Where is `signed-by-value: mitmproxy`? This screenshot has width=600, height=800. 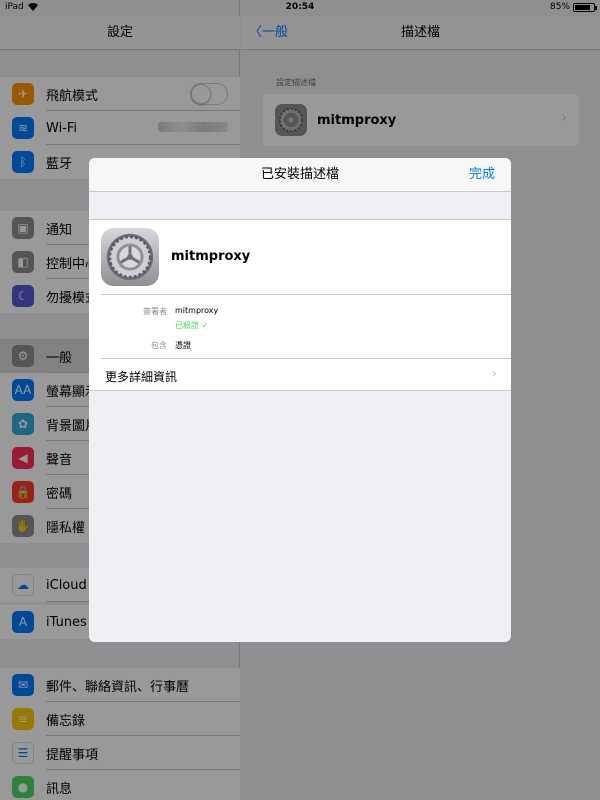 signed-by-value: mitmproxy is located at coordinates (197, 310).